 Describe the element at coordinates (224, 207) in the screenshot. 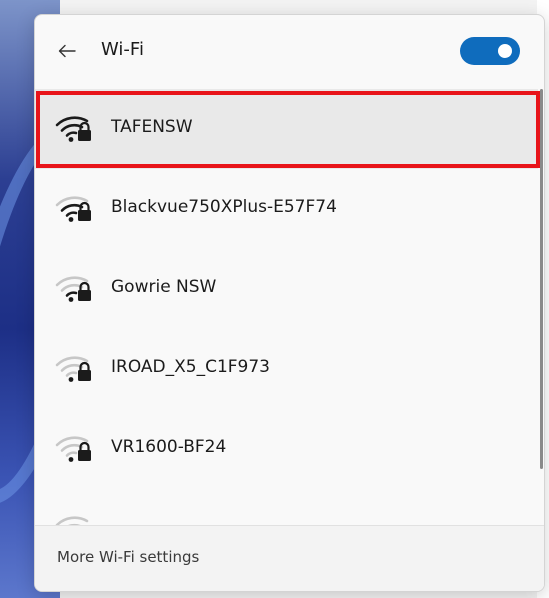

I see `network-name: Blackvue750XPlus-E57F74` at that location.